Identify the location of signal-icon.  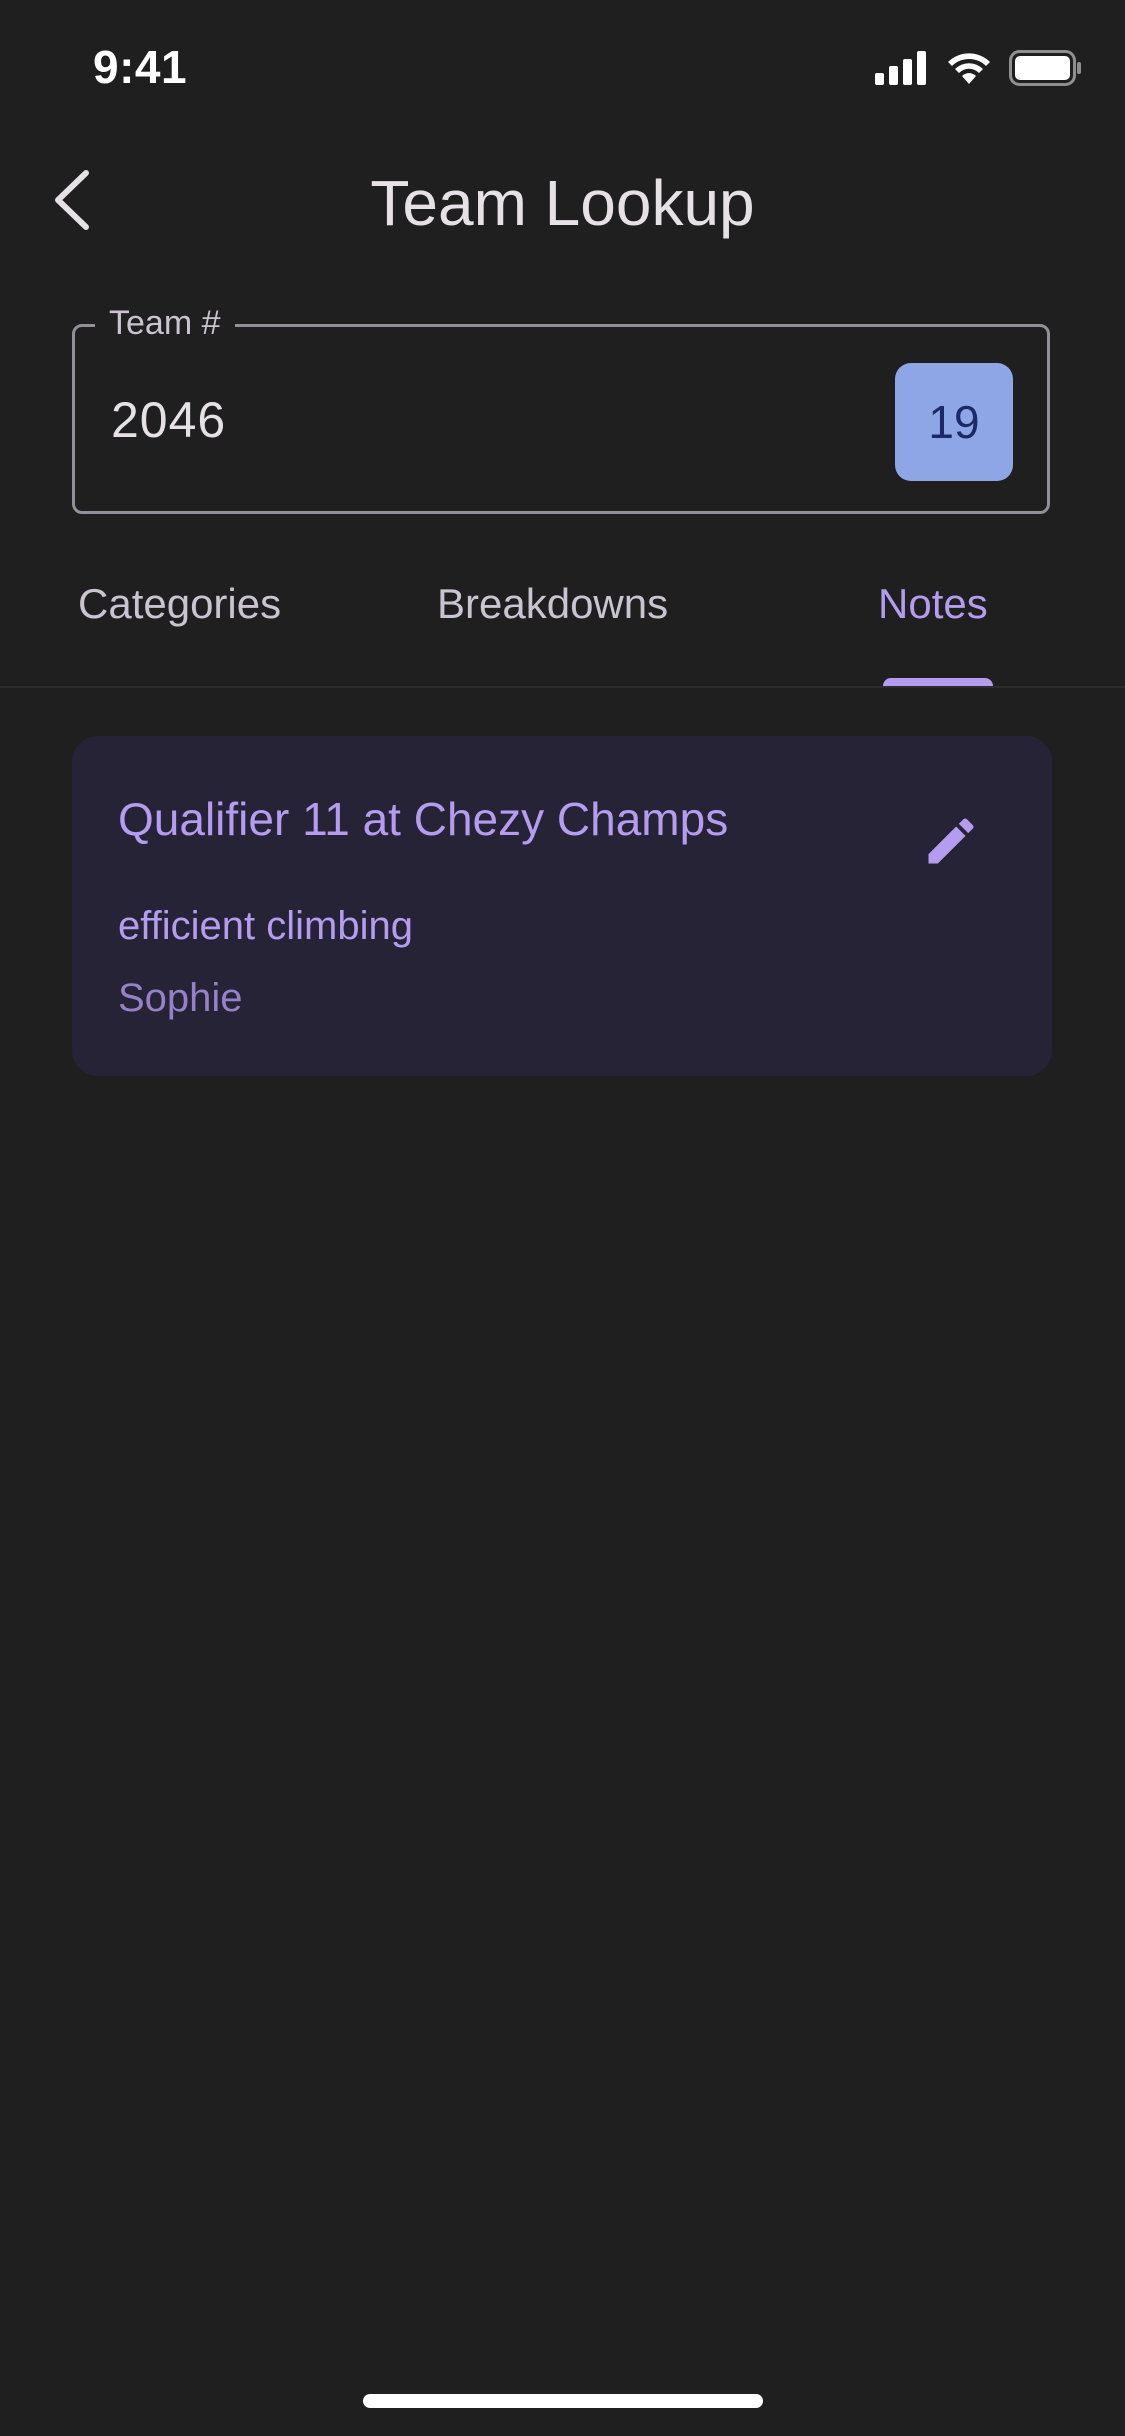
(902, 70).